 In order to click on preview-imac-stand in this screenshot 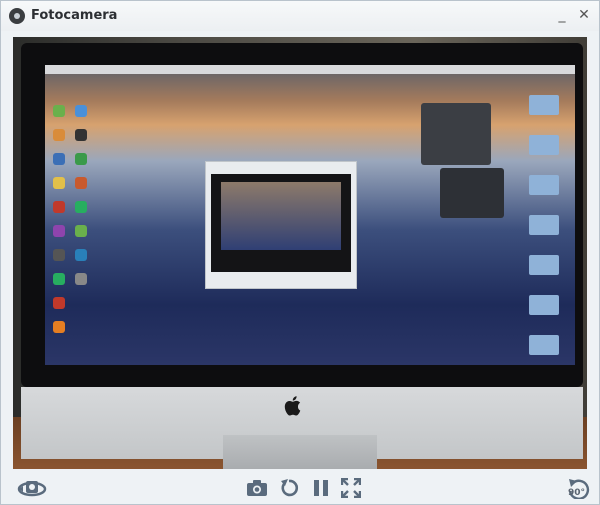, I will do `click(300, 452)`.